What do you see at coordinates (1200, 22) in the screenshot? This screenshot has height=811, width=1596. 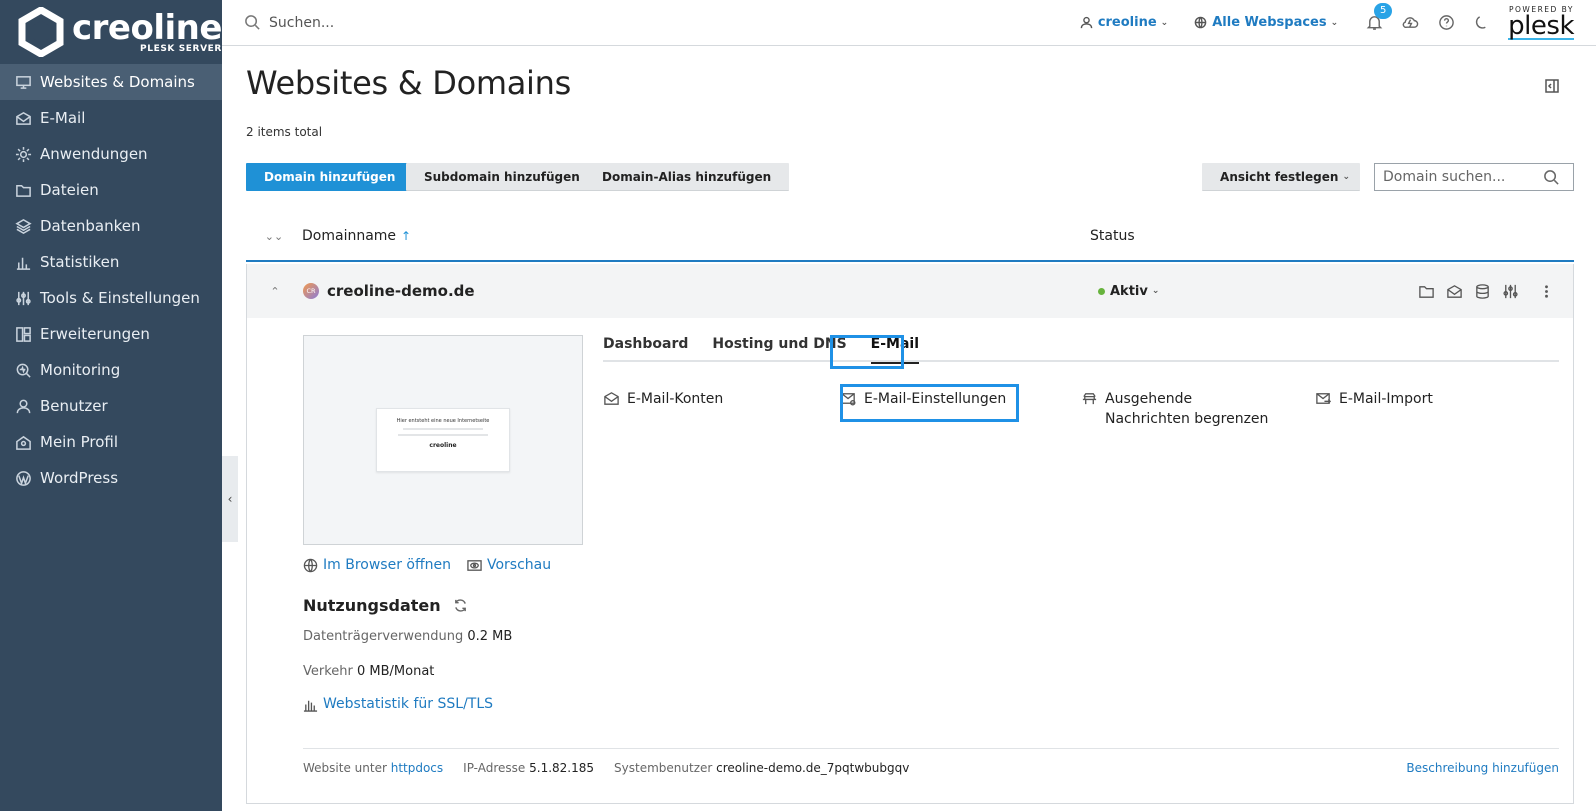 I see `globe-icon` at bounding box center [1200, 22].